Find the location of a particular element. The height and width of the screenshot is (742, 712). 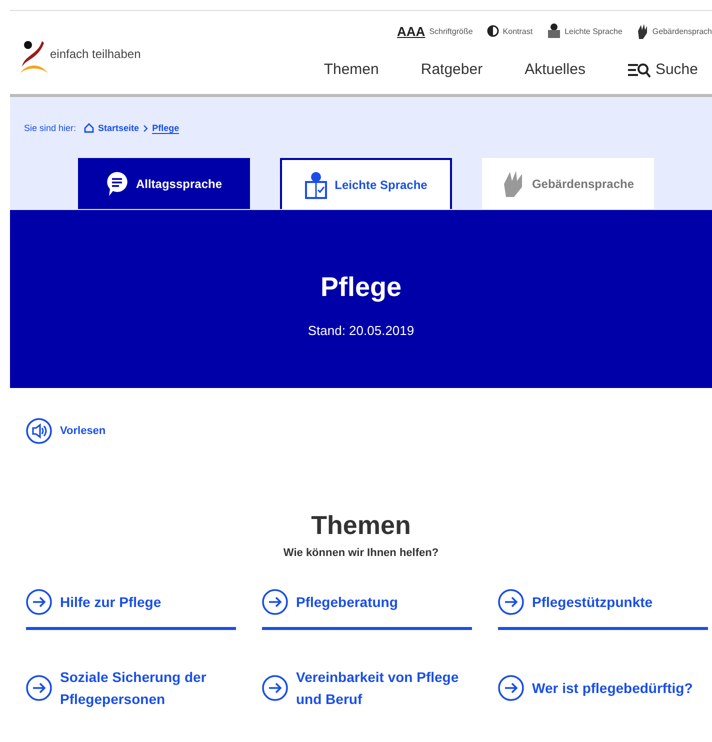

page-title: Pflege is located at coordinates (361, 287).